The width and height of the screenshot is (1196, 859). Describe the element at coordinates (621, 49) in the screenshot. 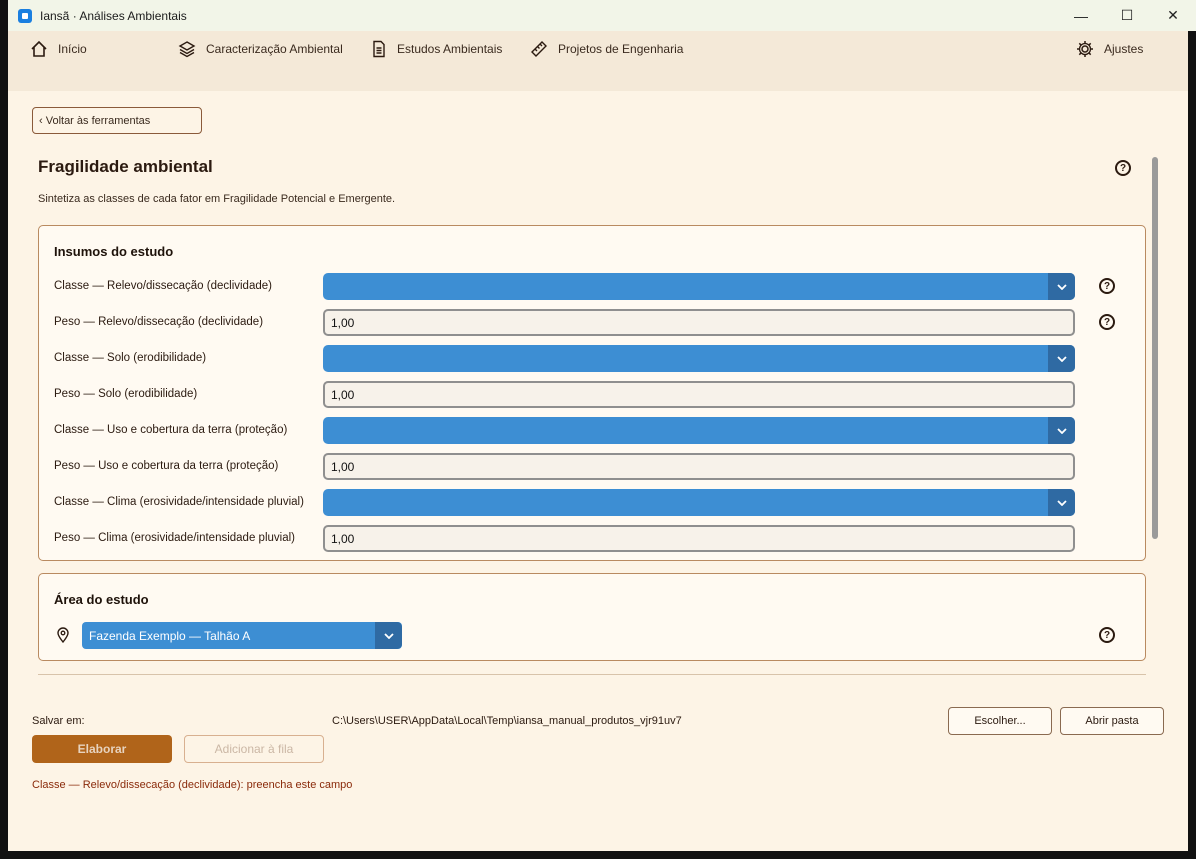

I see `nav-engineering-label: Projetos de Engenharia` at that location.